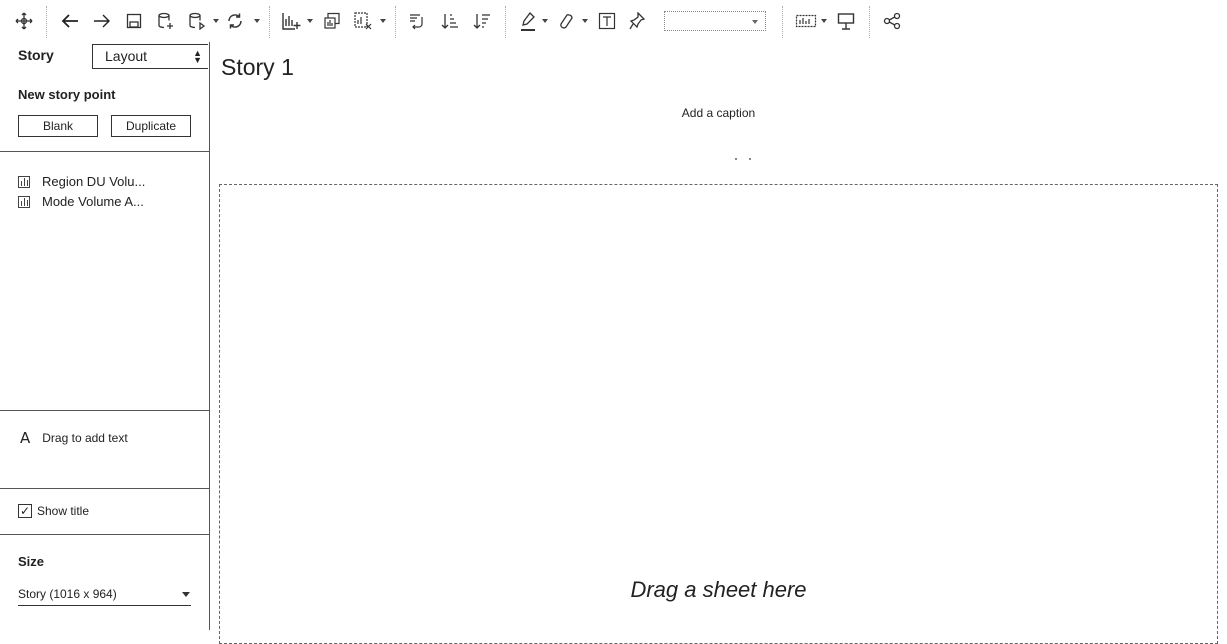  I want to click on size-dropdown: Story (1016 x 964), so click(104, 596).